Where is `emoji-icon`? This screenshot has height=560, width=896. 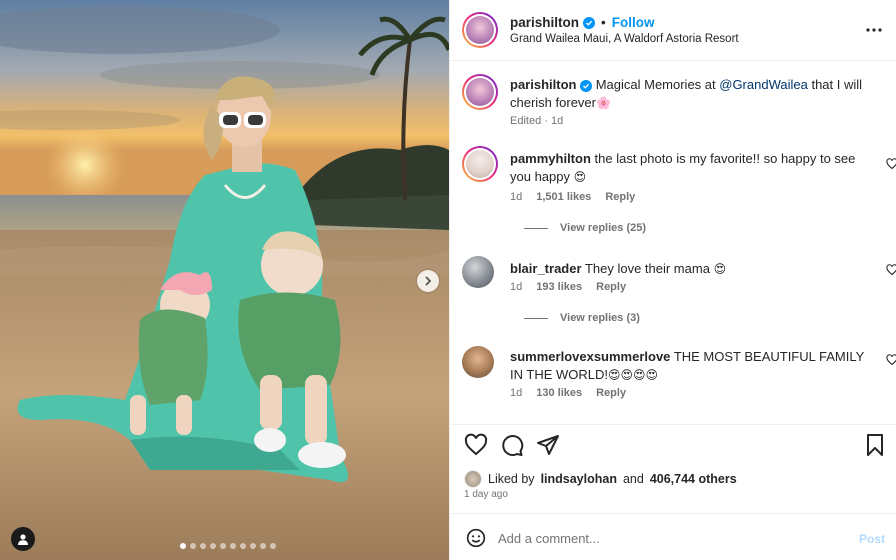 emoji-icon is located at coordinates (476, 538).